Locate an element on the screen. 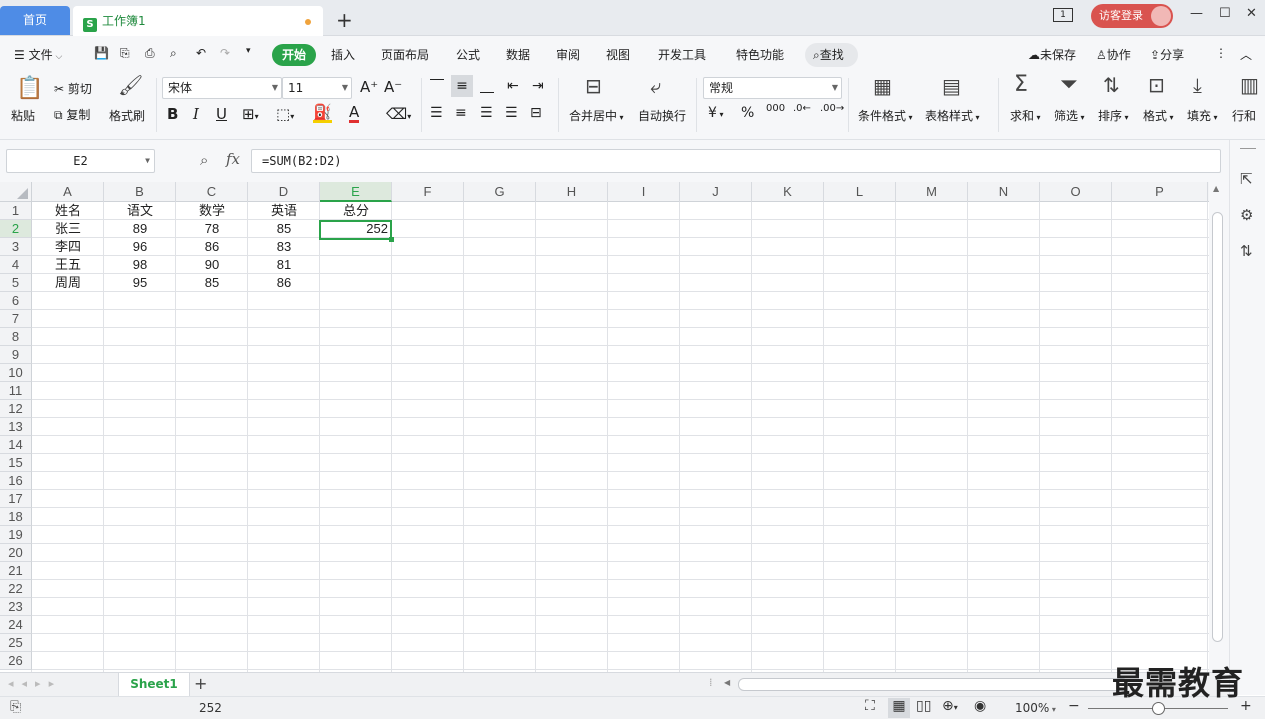  settings-sliders-icon: ⚙ is located at coordinates (1246, 215).